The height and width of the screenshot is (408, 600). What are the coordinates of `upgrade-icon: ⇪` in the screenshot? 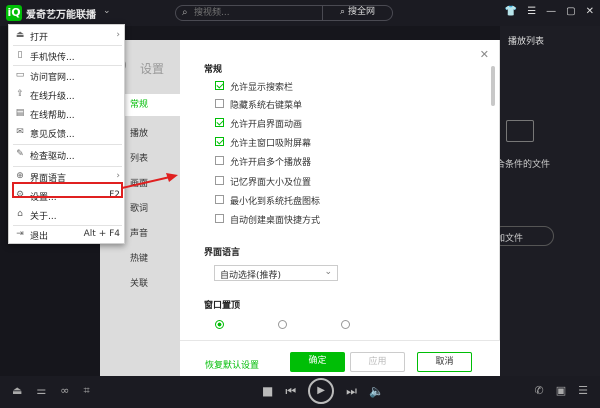 It's located at (20, 94).